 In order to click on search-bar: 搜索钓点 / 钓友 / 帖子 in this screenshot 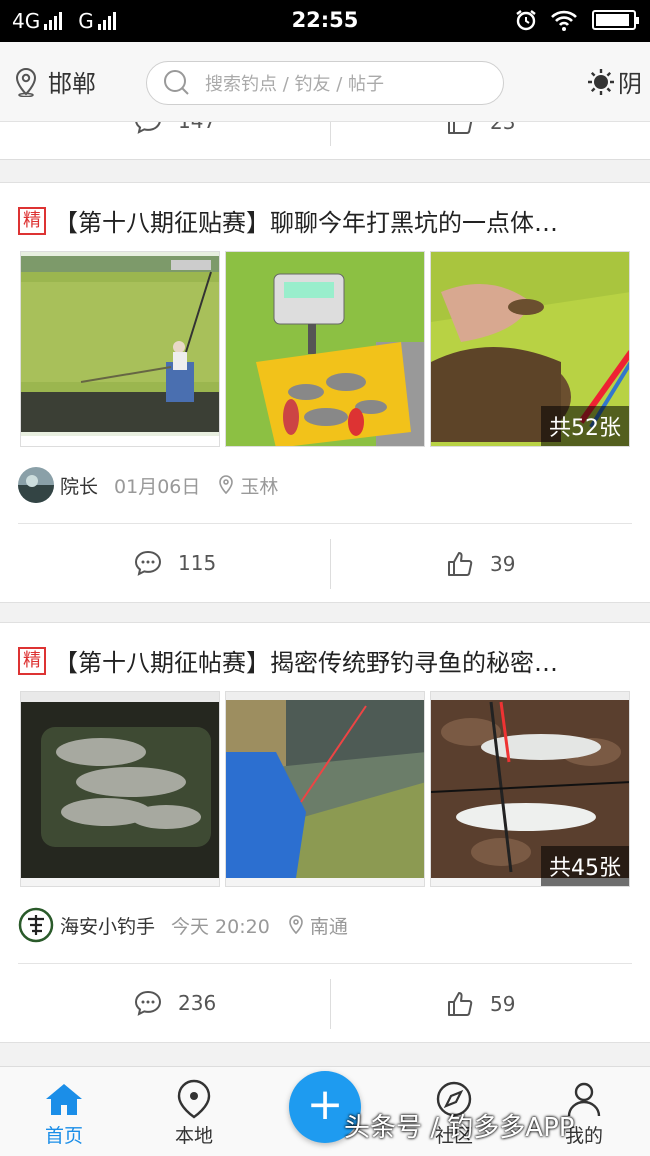, I will do `click(325, 83)`.